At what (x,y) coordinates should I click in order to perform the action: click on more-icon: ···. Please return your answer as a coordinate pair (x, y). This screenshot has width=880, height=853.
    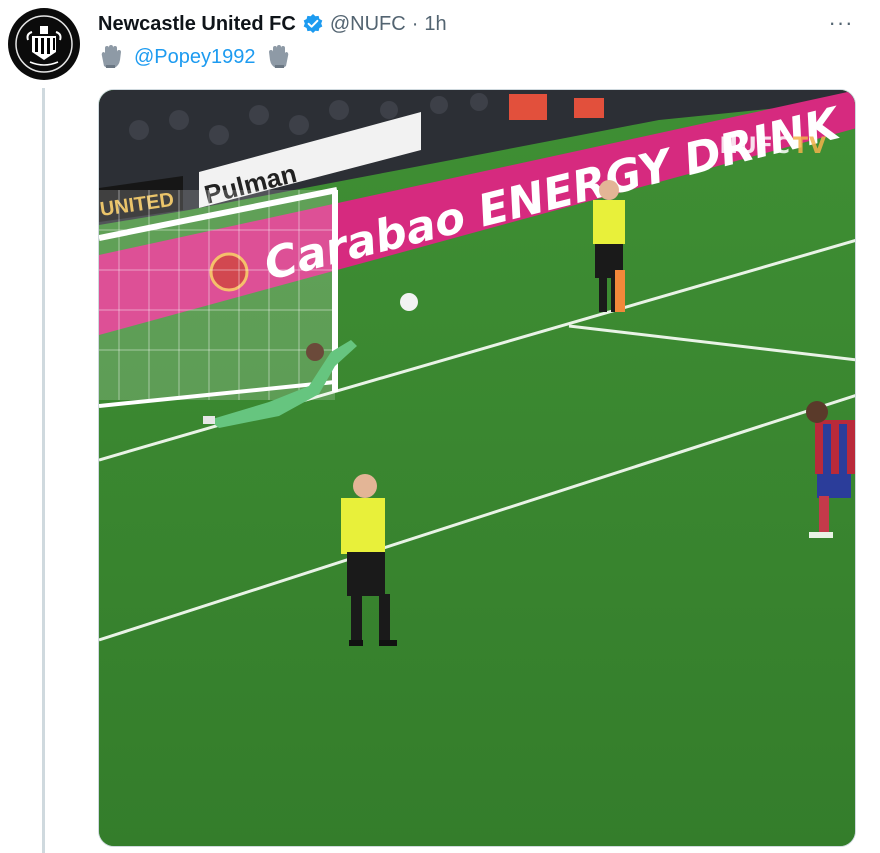
    Looking at the image, I should click on (841, 22).